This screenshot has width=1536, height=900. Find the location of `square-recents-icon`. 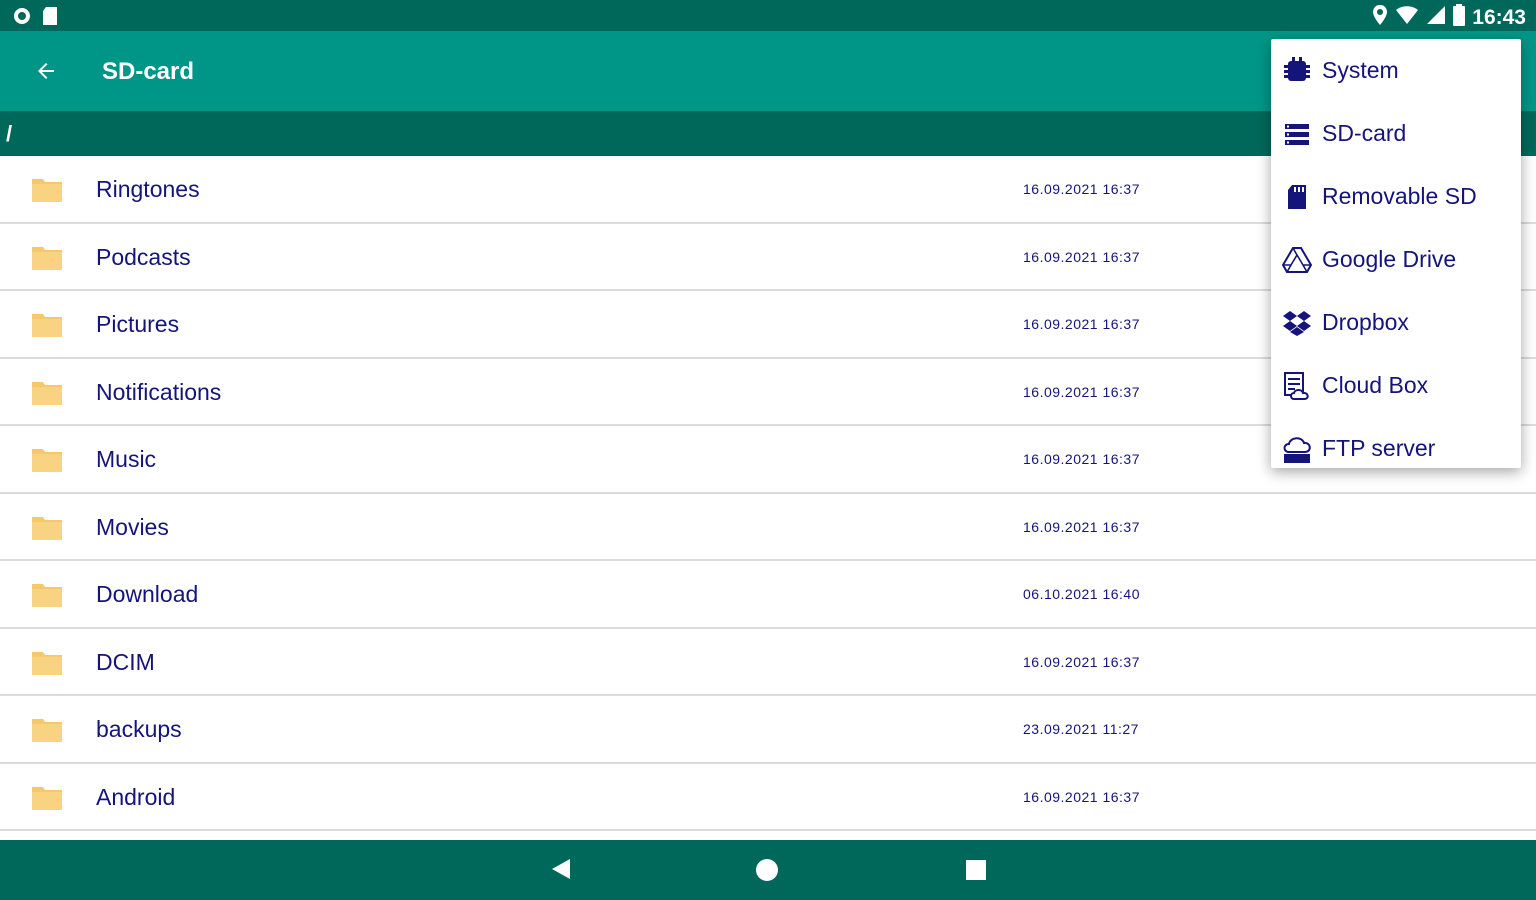

square-recents-icon is located at coordinates (976, 870).